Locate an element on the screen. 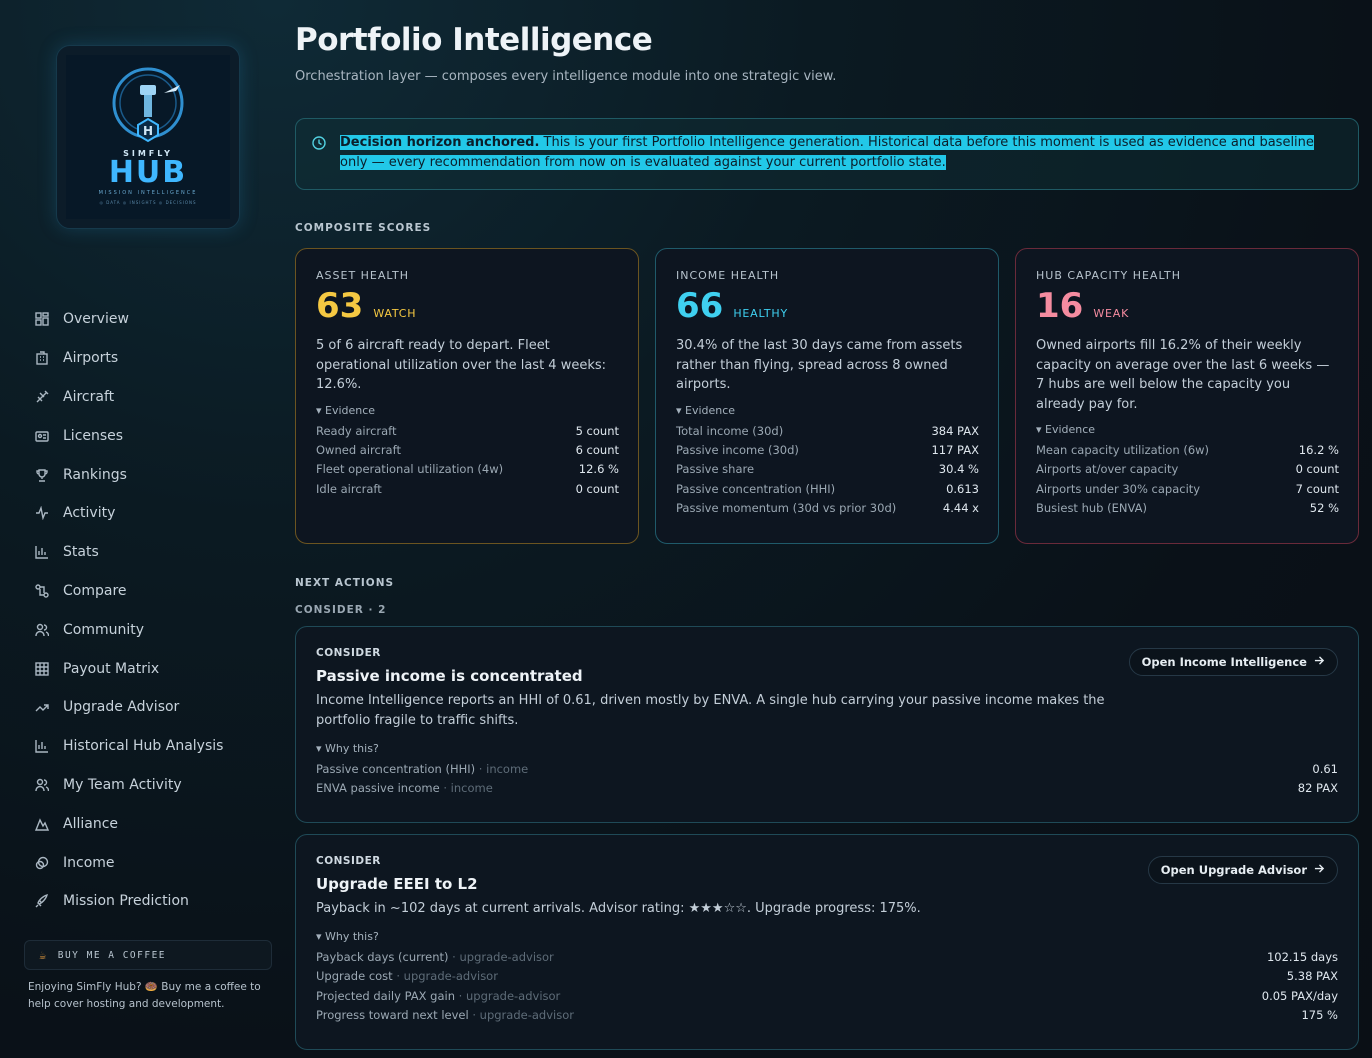 Image resolution: width=1372 pixels, height=1058 pixels. coffee-label: BUY ME A COFFEE is located at coordinates (112, 955).